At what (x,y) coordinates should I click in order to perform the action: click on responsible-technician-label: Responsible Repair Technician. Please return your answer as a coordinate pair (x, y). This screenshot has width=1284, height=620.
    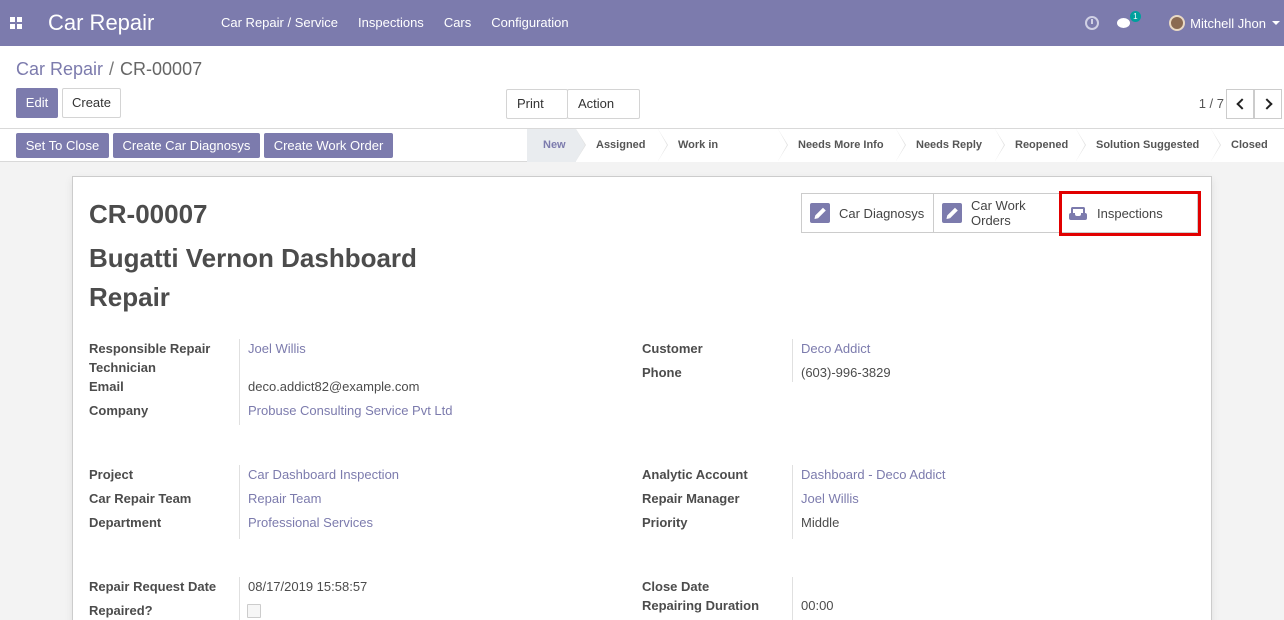
    Looking at the image, I should click on (149, 358).